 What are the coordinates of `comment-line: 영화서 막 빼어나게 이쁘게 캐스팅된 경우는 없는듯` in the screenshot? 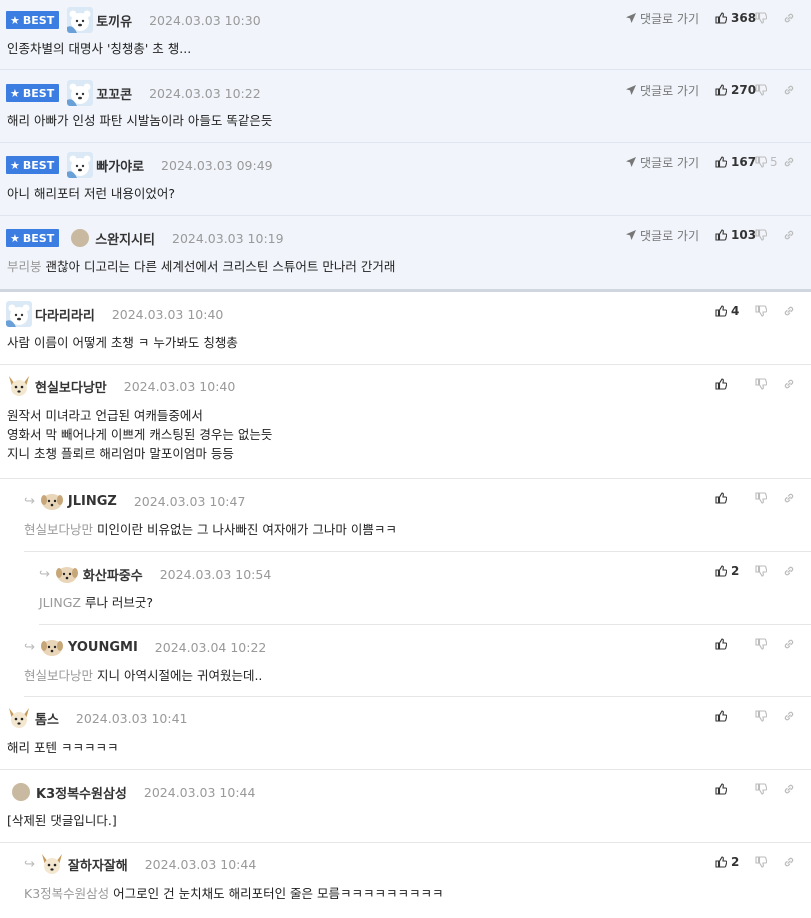 It's located at (140, 434).